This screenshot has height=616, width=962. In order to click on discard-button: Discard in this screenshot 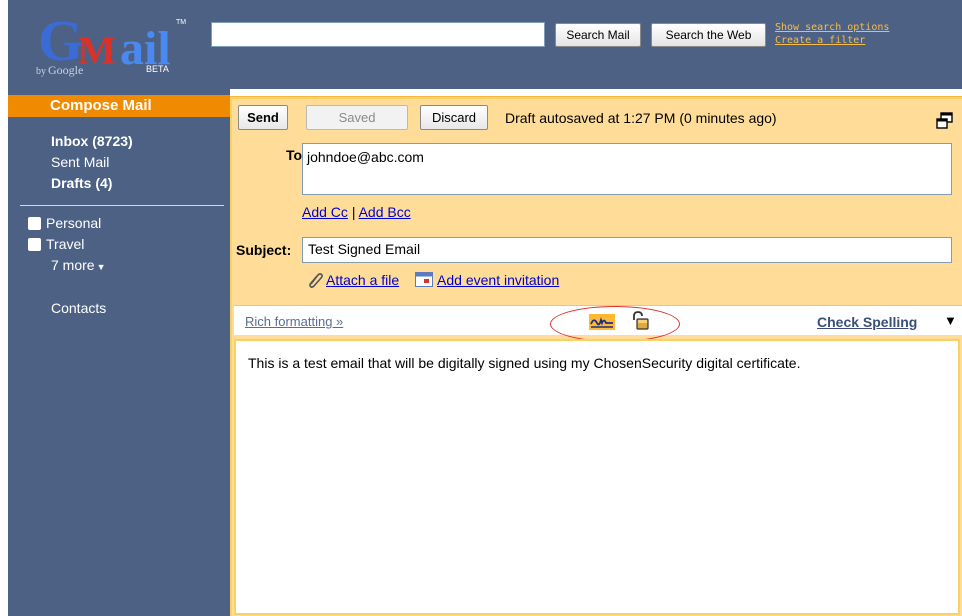, I will do `click(454, 117)`.